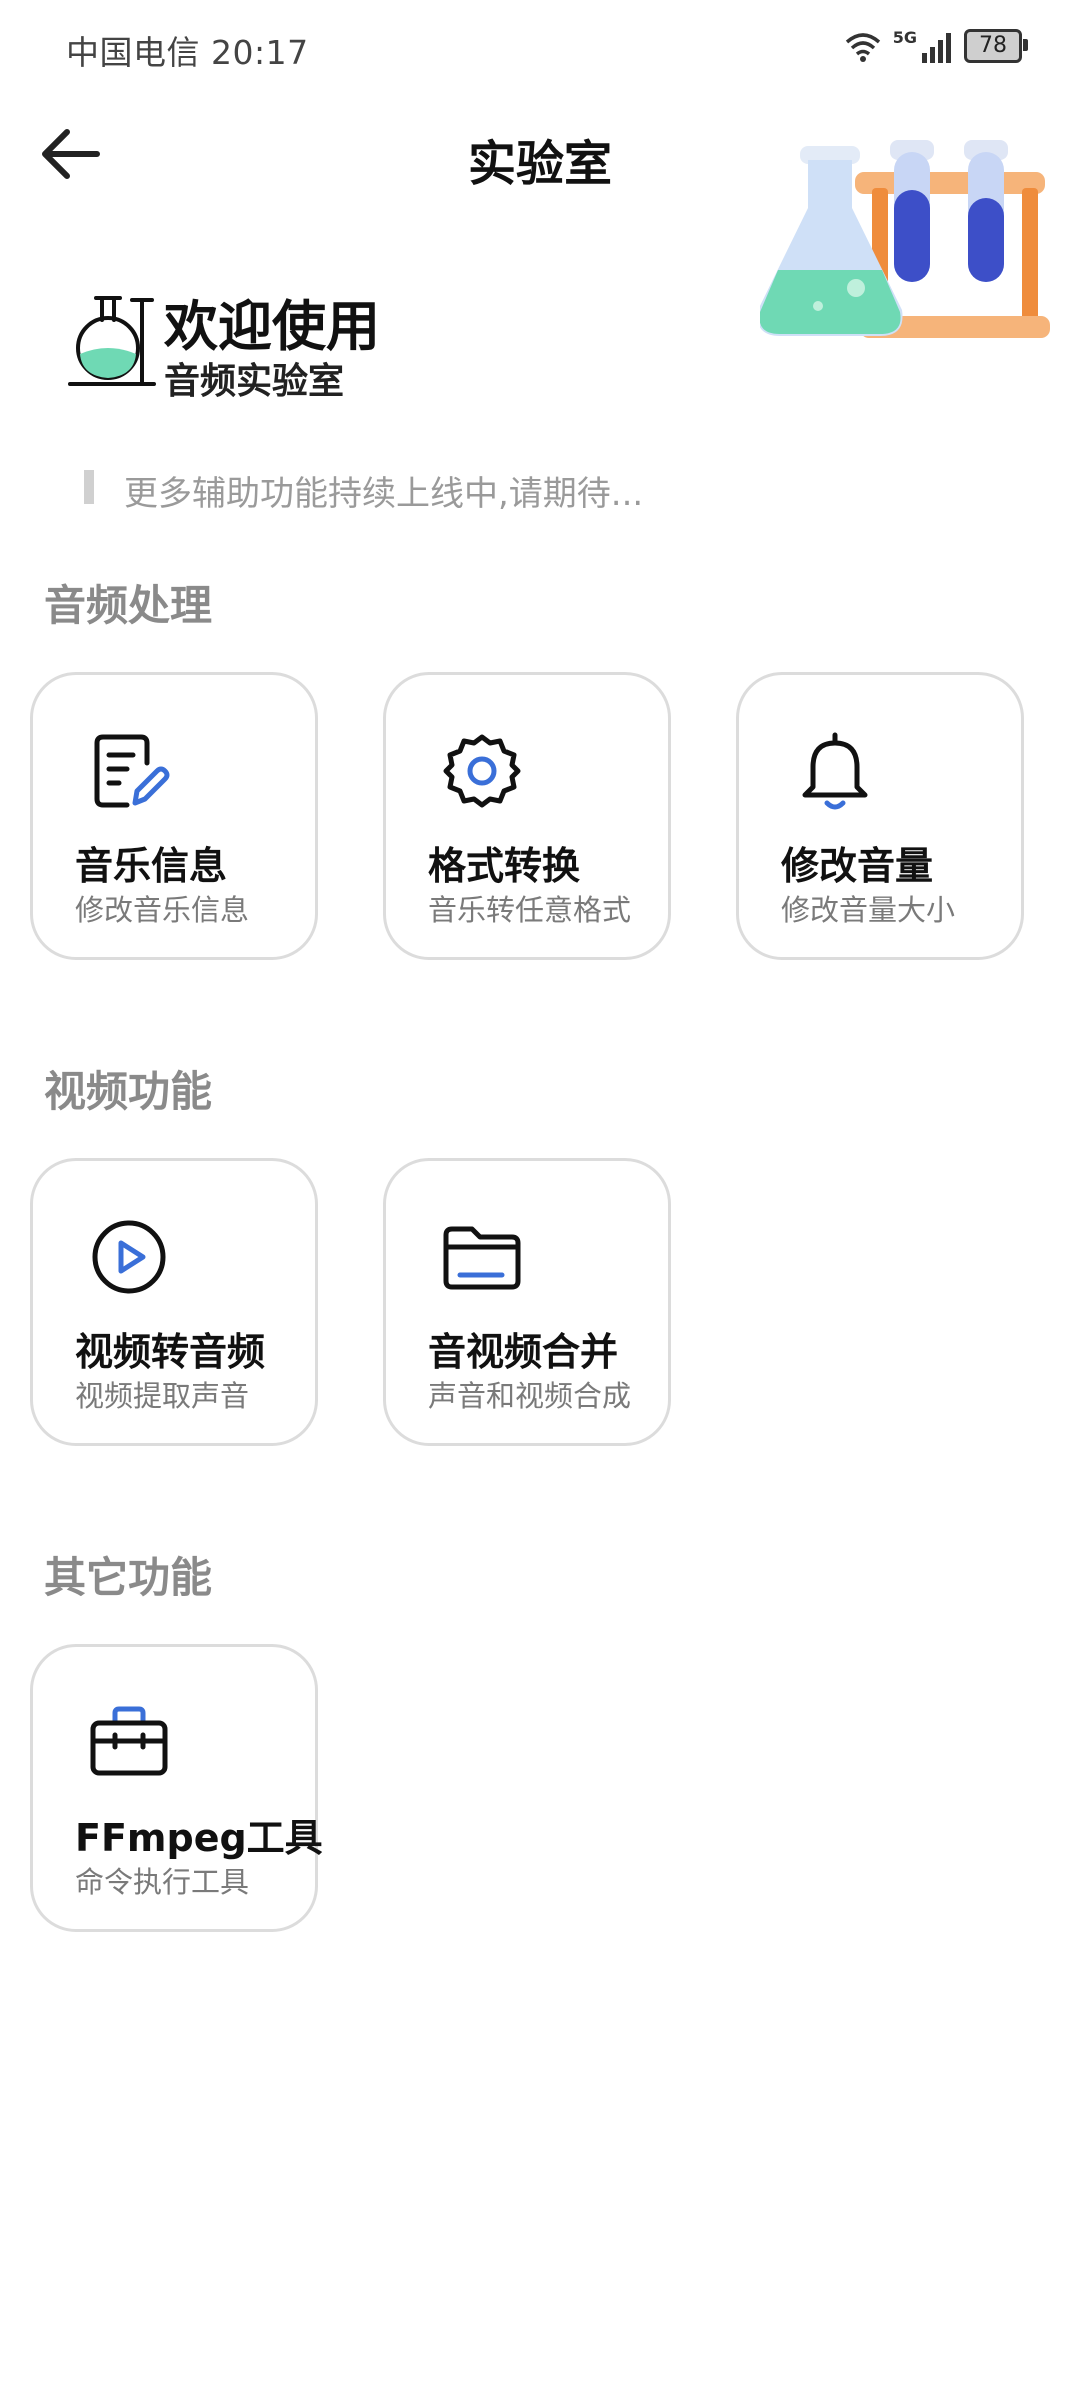 The width and height of the screenshot is (1080, 2400). Describe the element at coordinates (527, 1302) in the screenshot. I see `card-audio-video-merge: 音视频合并 声音和视频合成` at that location.